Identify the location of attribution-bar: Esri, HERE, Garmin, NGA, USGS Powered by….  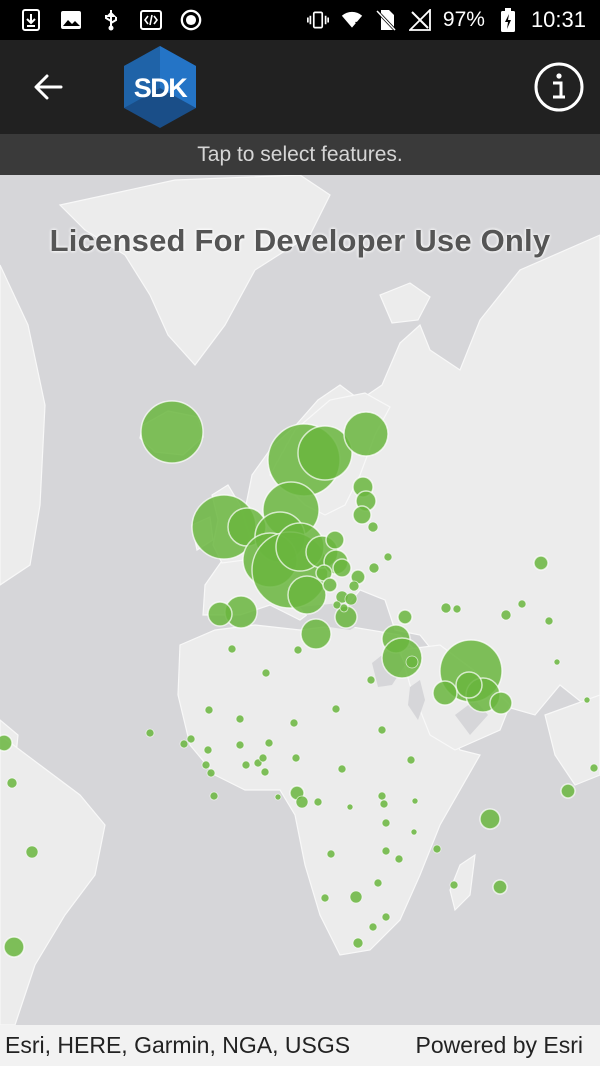
(300, 1045).